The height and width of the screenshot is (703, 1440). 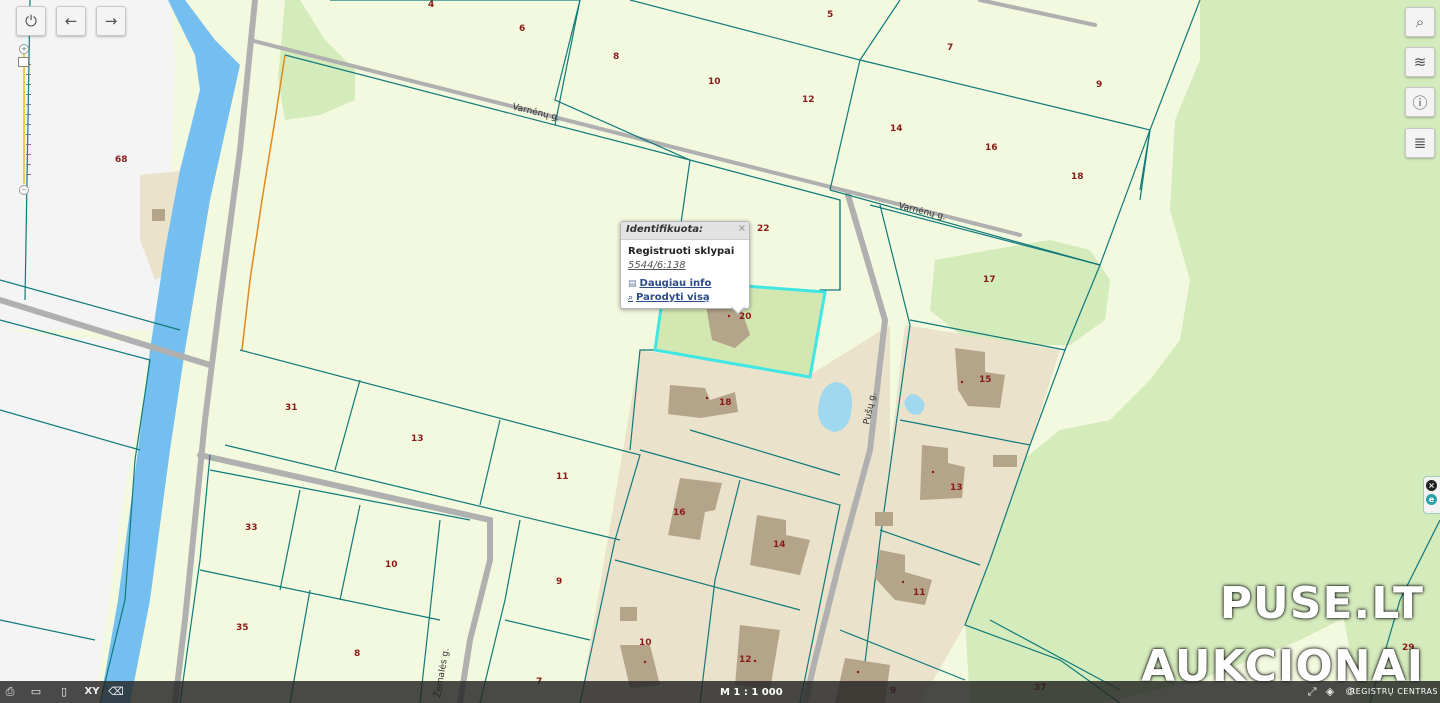 I want to click on document-icon: ▯, so click(x=64, y=692).